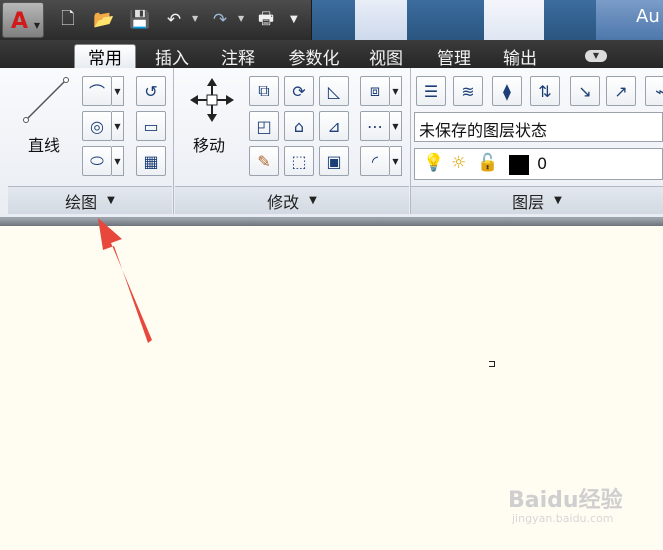 The width and height of the screenshot is (663, 550). I want to click on current-layer-name: 0, so click(542, 163).